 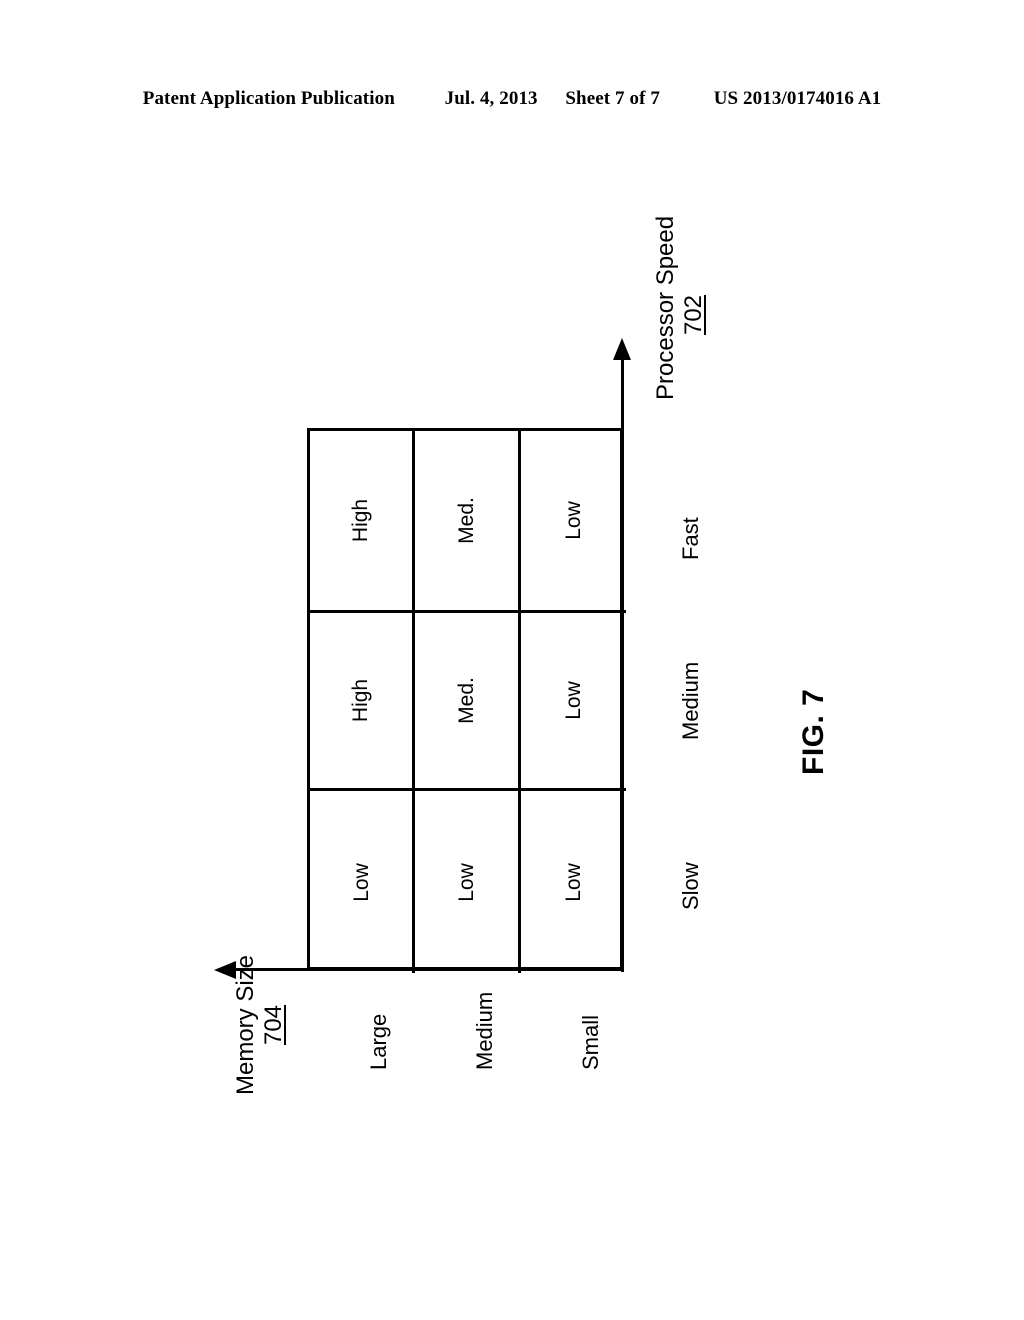 I want to click on processor-speed-axis-title: Processor Speed 702, so click(x=680, y=308).